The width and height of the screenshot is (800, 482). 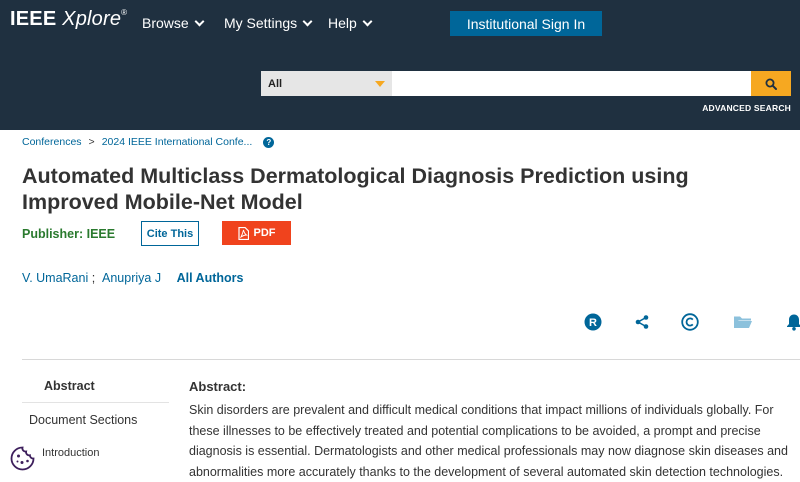 I want to click on abstract-heading: Abstract:, so click(x=218, y=386).